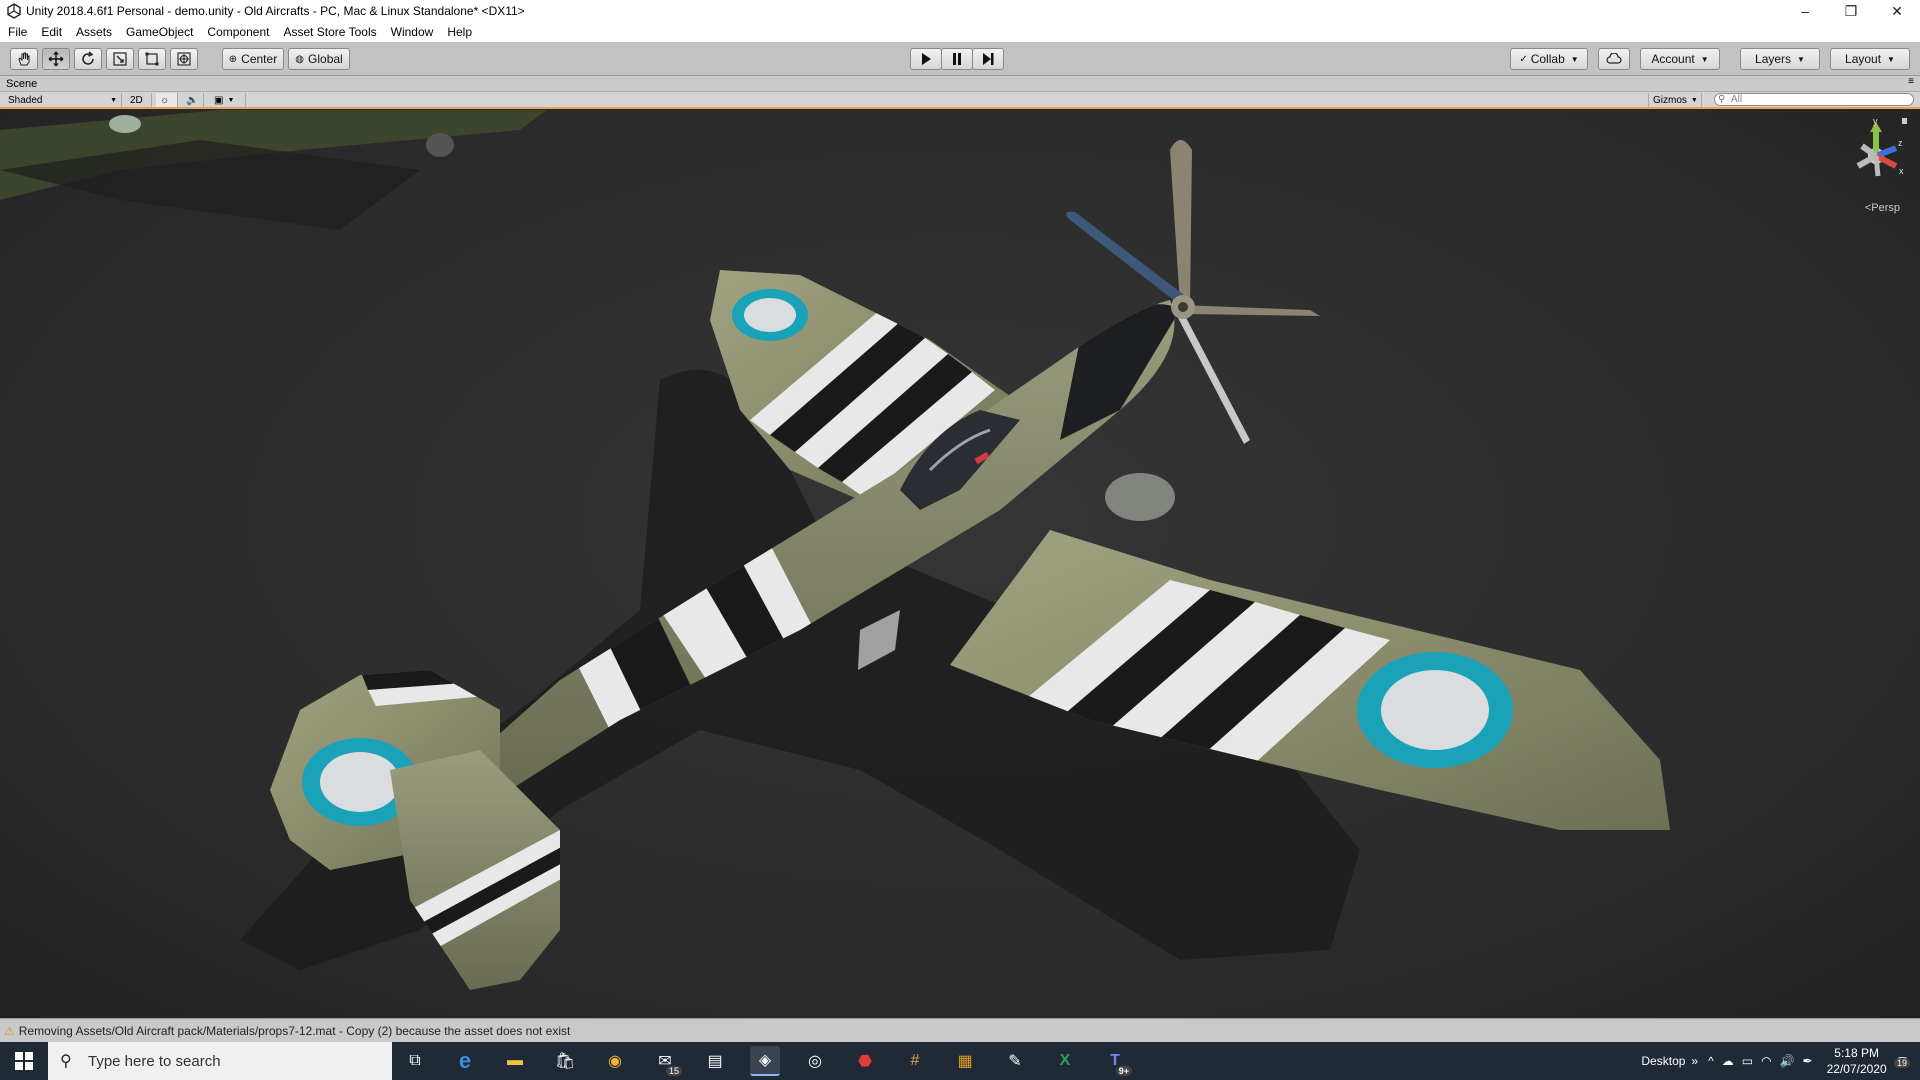 The height and width of the screenshot is (1080, 1920). I want to click on menu-component: Component, so click(238, 32).